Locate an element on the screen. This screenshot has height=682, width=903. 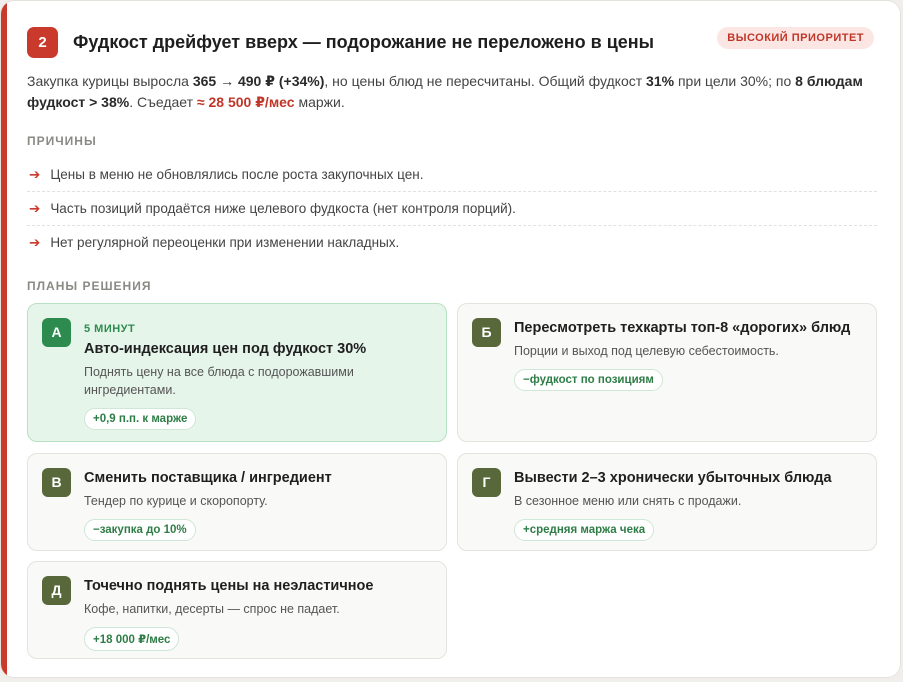
plan-letter-badge: В is located at coordinates (56, 482).